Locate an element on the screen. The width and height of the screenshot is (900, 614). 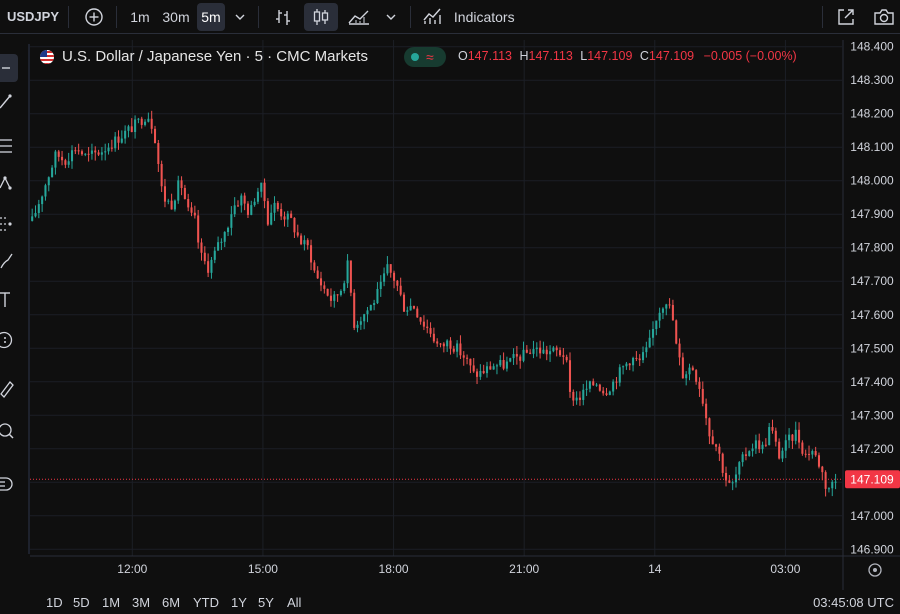
candles-style-button is located at coordinates (321, 17).